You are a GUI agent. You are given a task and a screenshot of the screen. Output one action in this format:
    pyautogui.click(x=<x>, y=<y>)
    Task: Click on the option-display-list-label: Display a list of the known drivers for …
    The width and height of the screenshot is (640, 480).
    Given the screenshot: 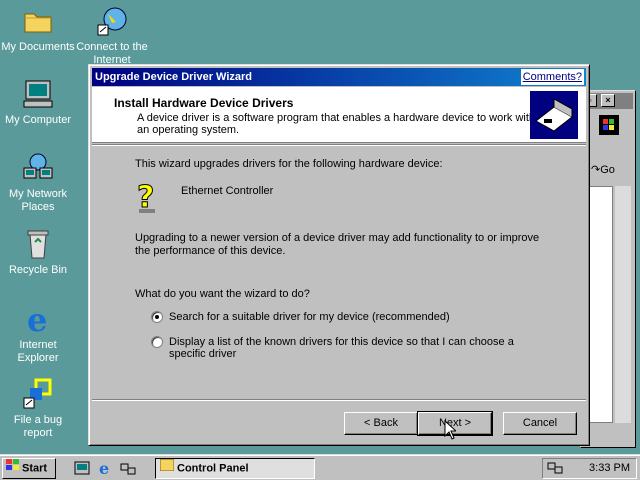 What is the action you would take?
    pyautogui.click(x=341, y=348)
    